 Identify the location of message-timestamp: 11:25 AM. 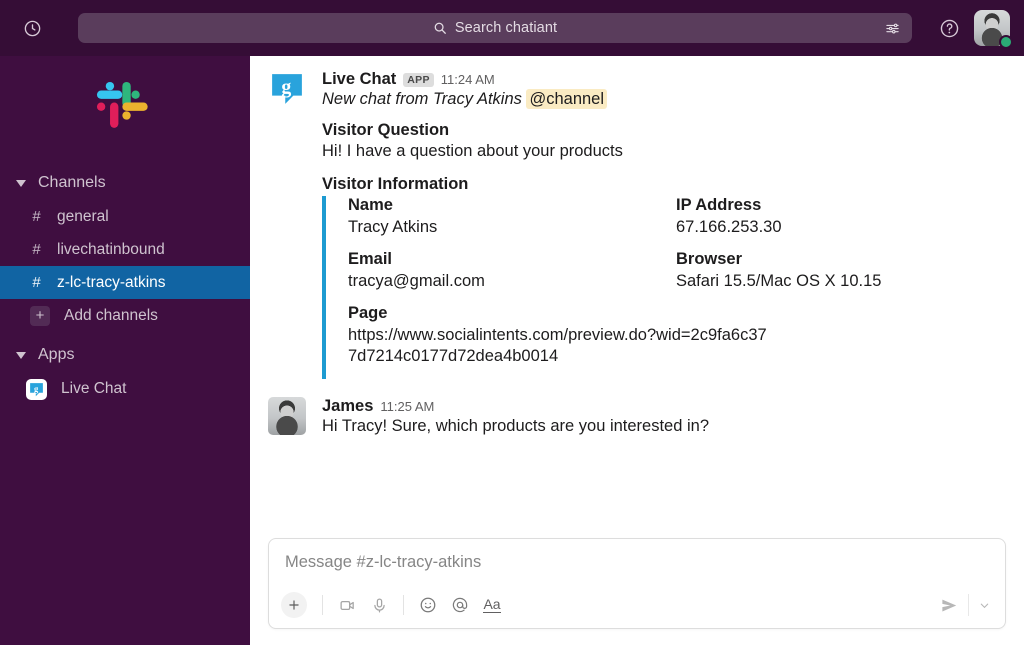
(407, 406).